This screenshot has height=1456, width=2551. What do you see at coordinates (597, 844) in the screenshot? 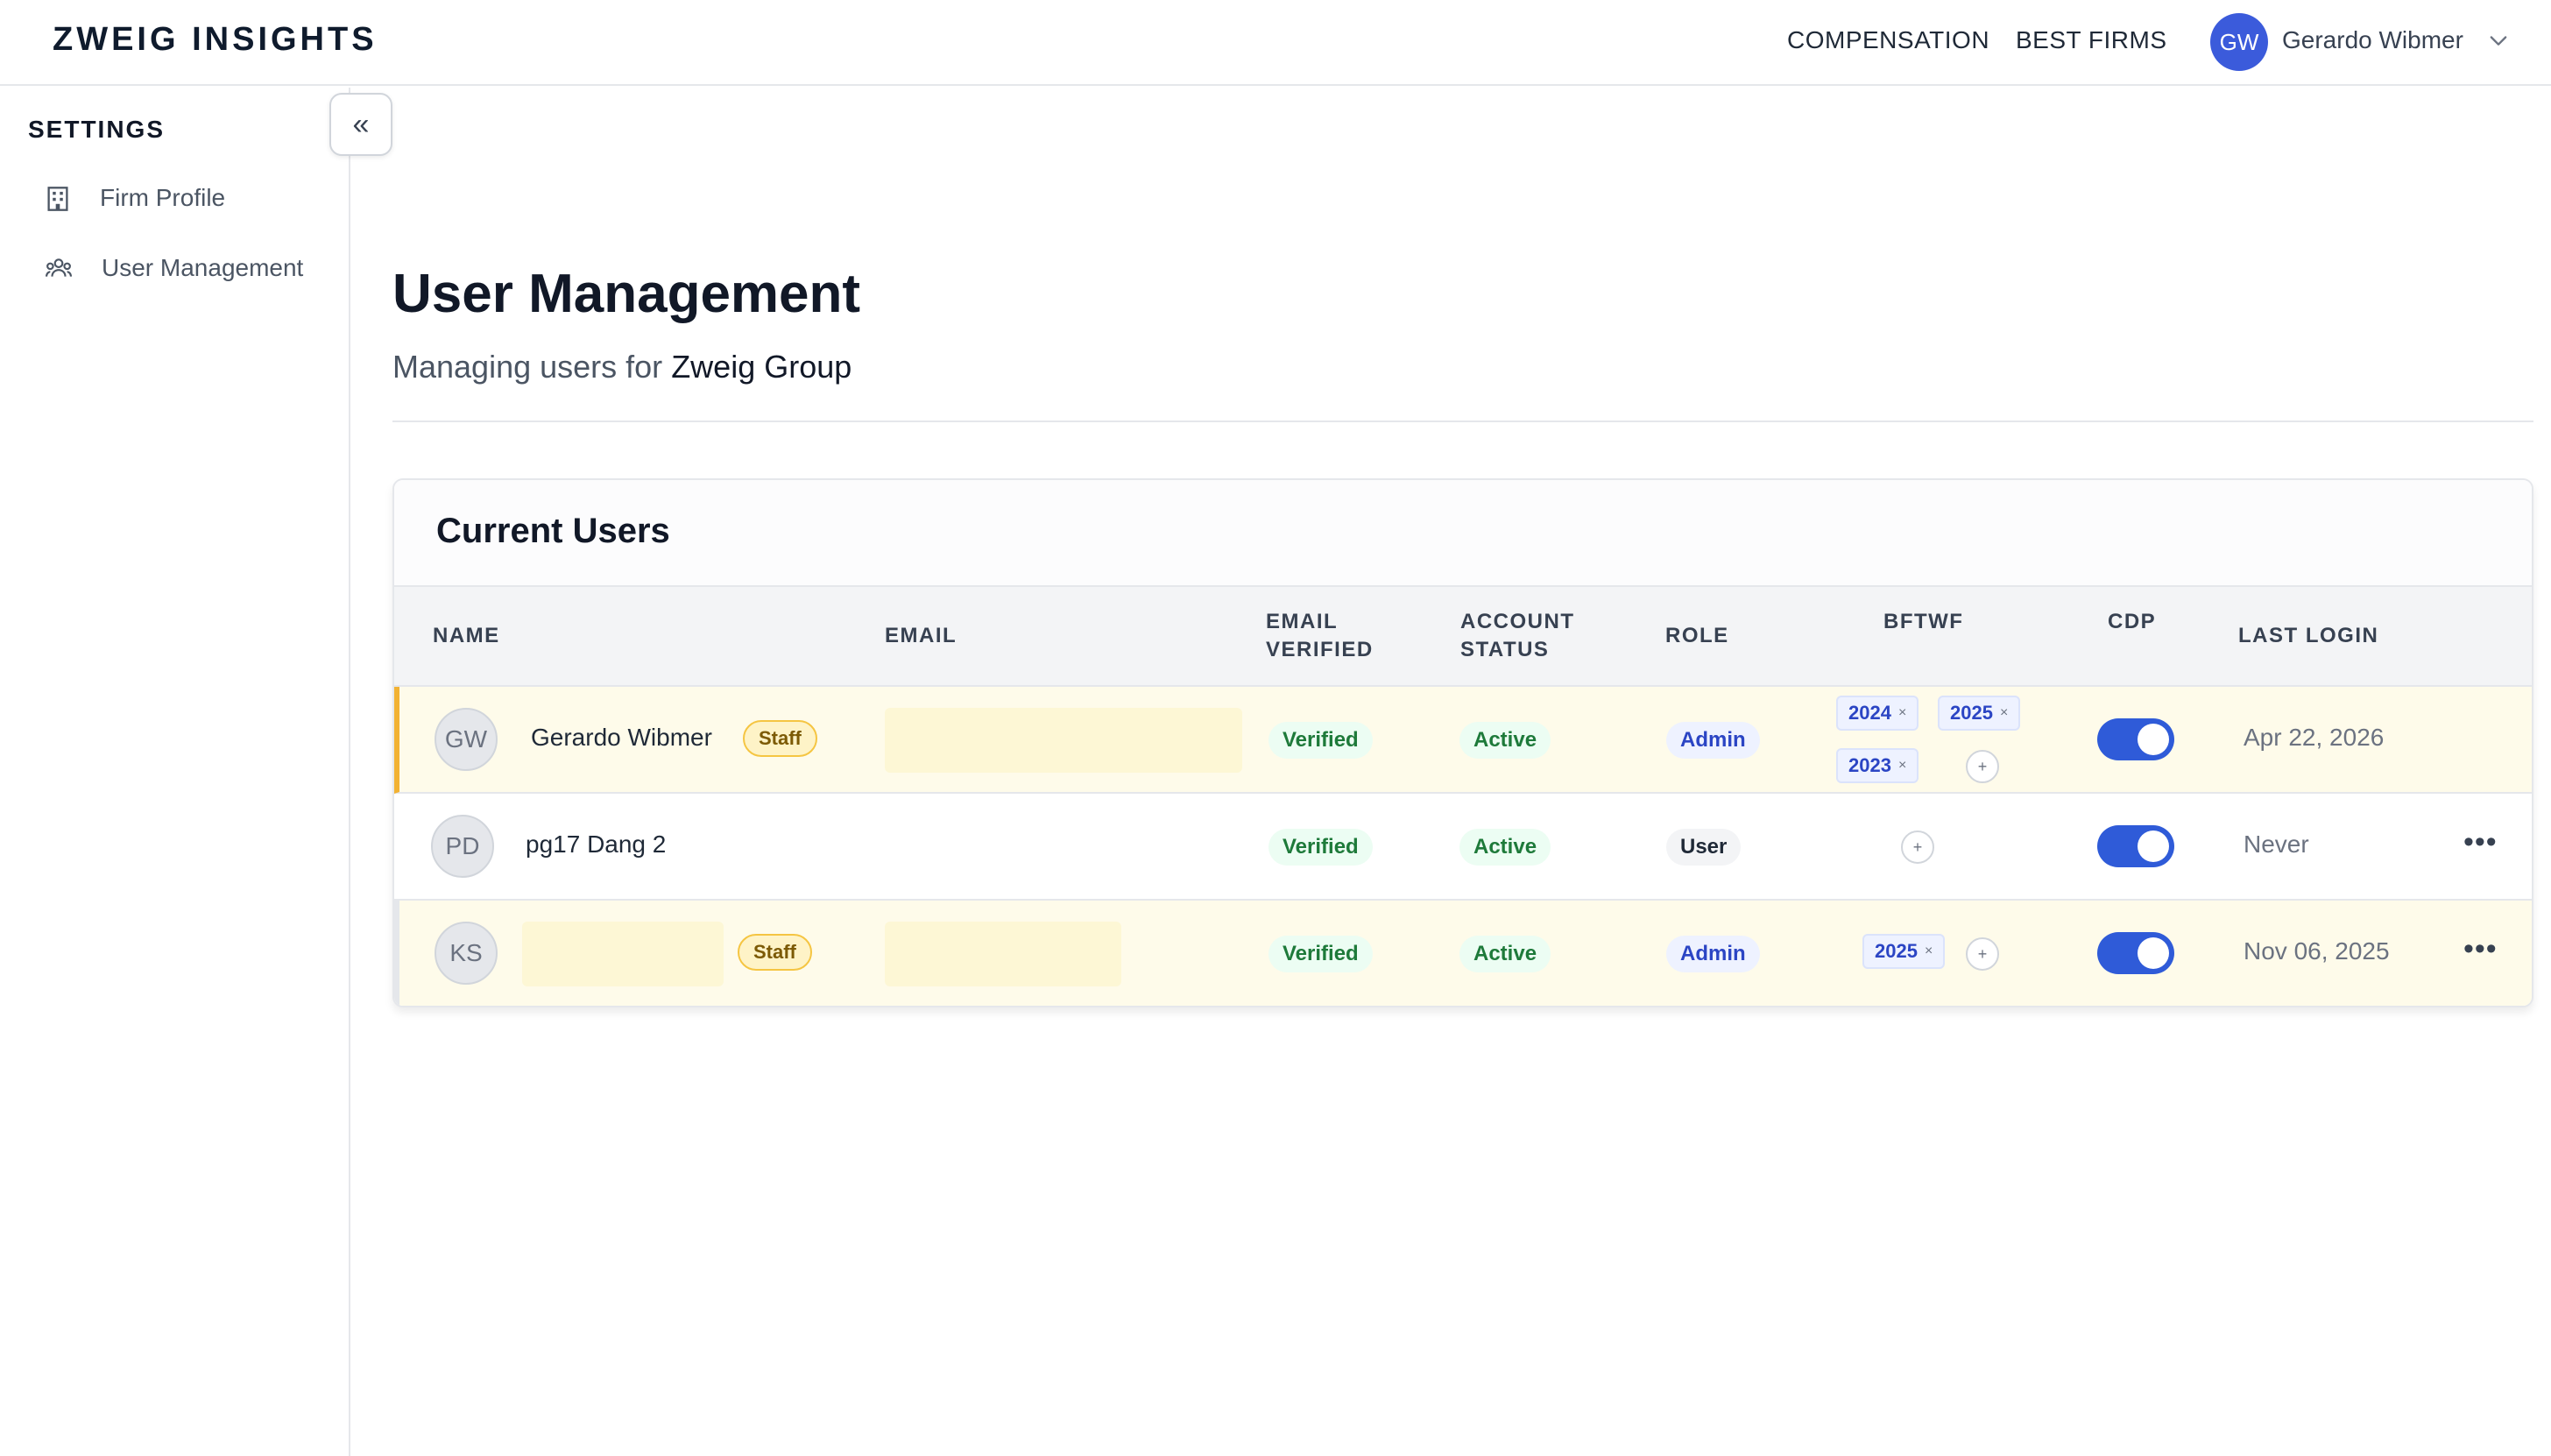
I see `user-name-cell: pg17 Dang 2` at bounding box center [597, 844].